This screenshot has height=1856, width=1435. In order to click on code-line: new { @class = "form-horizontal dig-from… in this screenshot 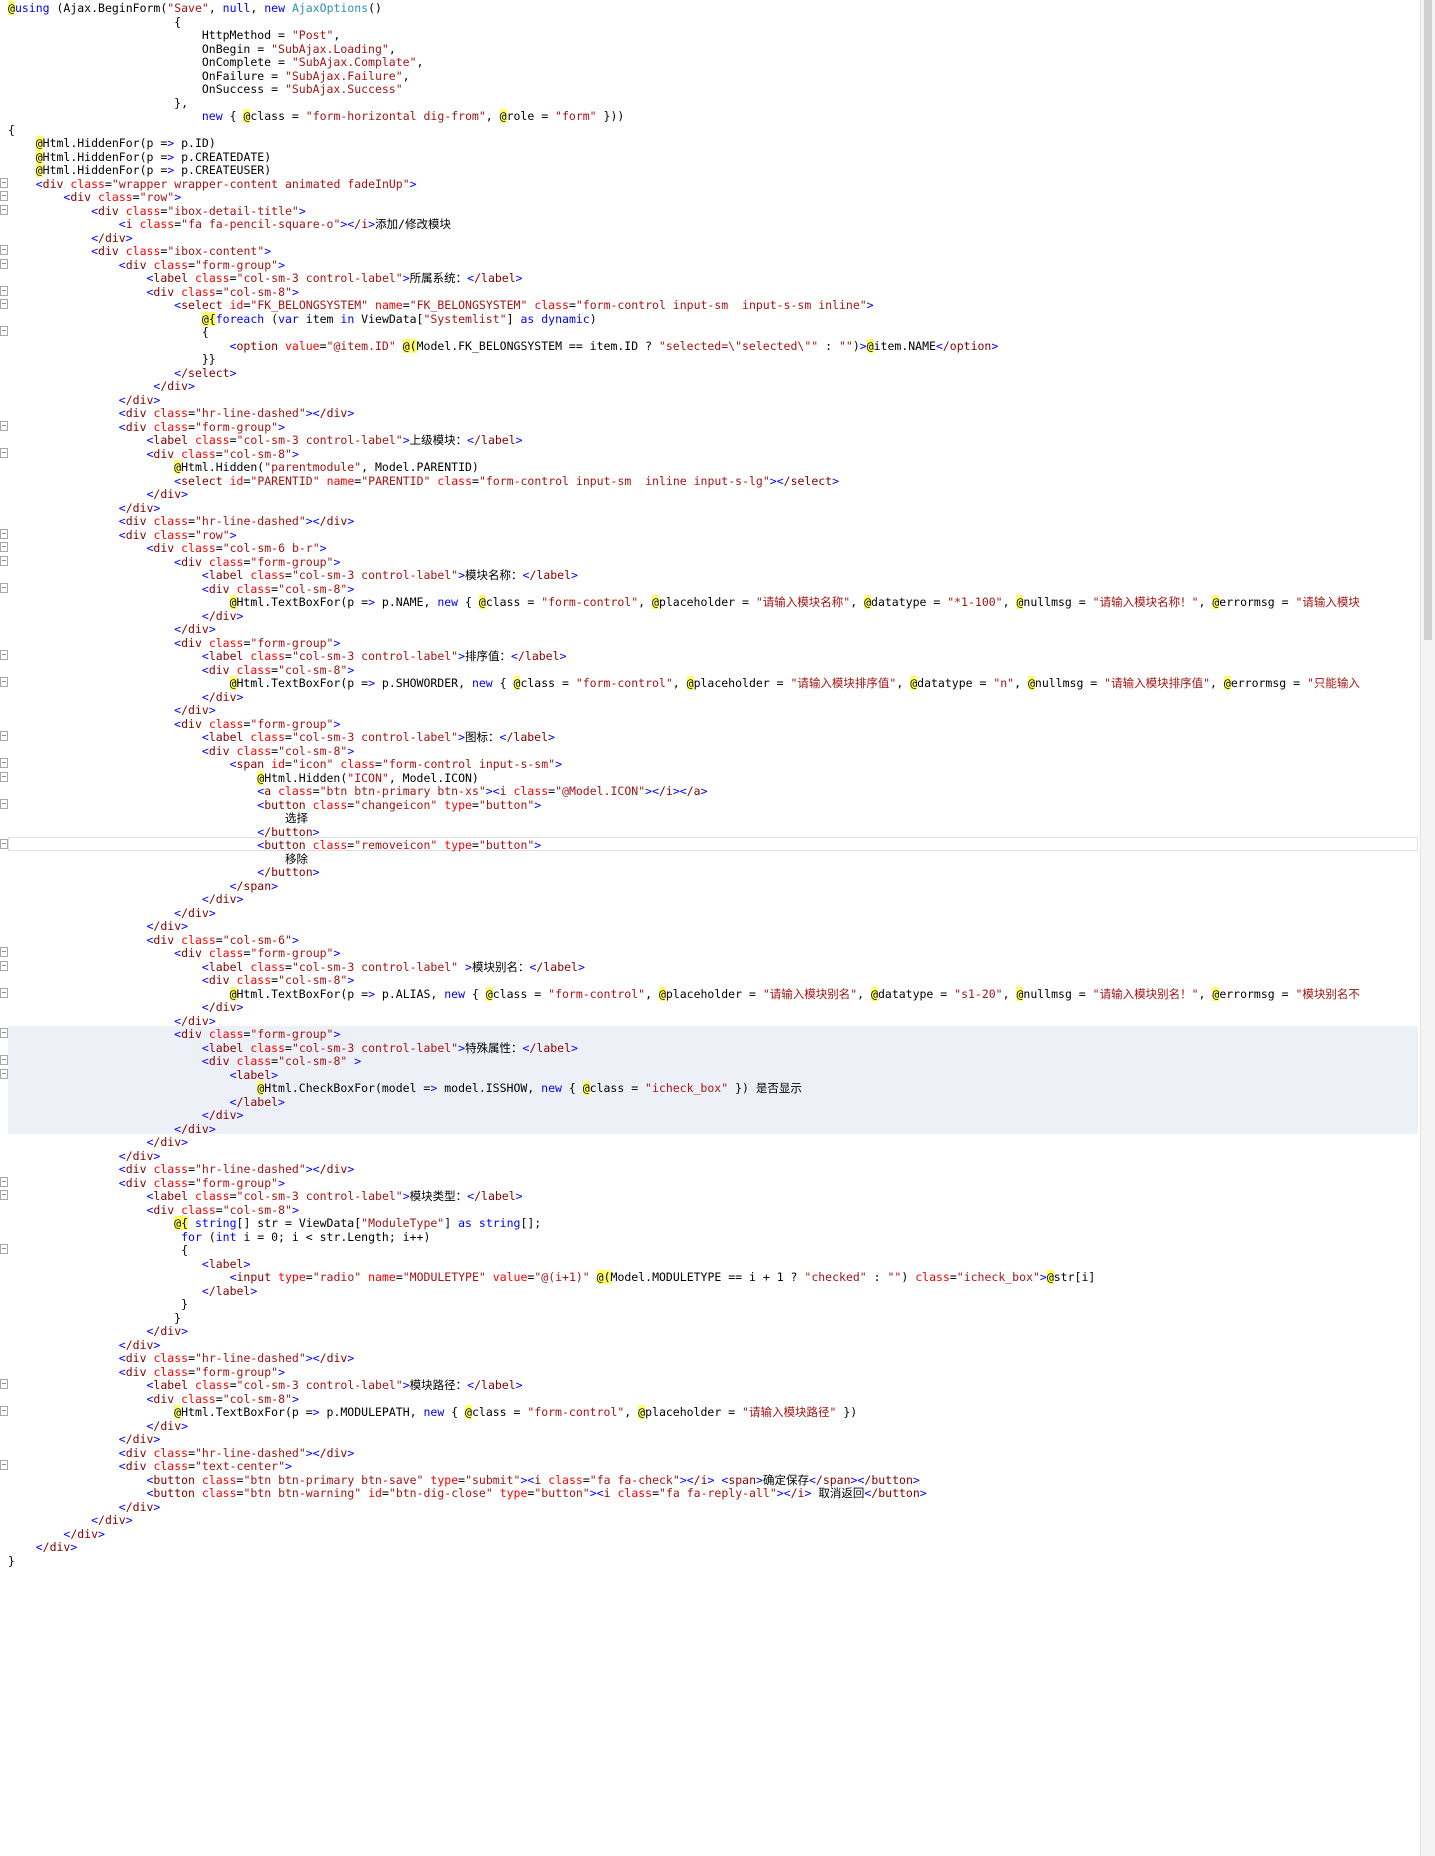, I will do `click(316, 116)`.